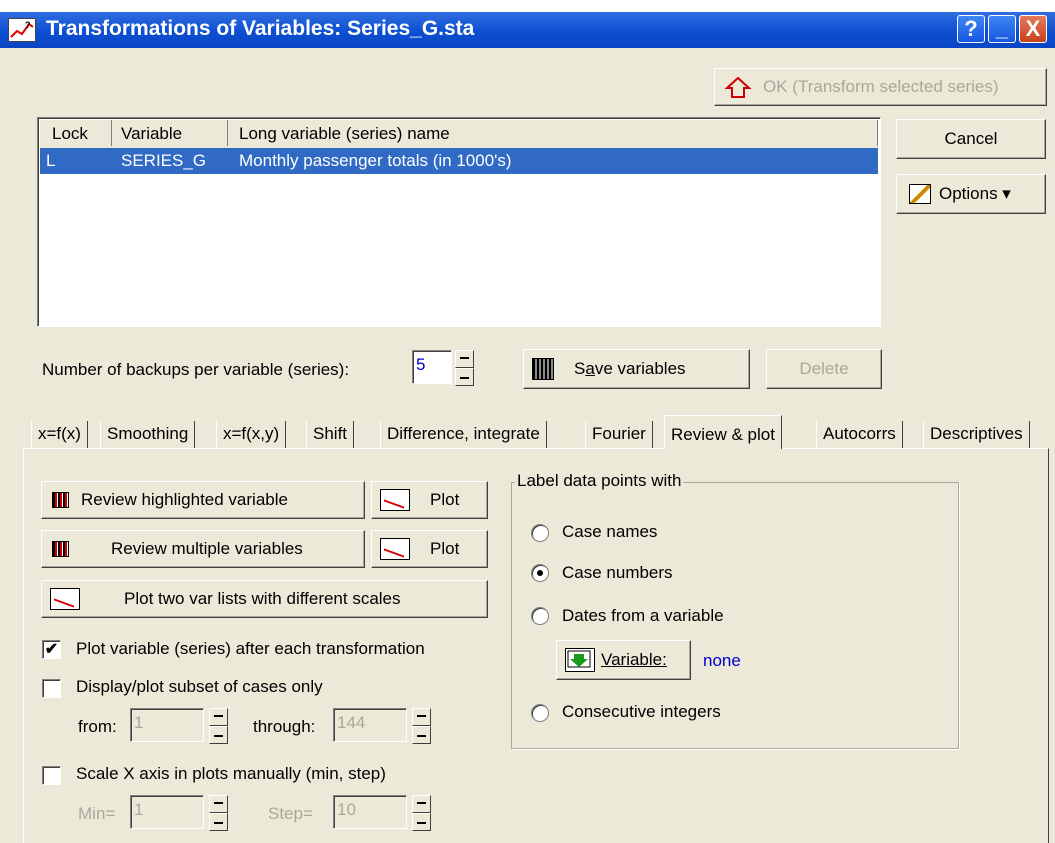  What do you see at coordinates (540, 713) in the screenshot?
I see `radio-consecutive-integers` at bounding box center [540, 713].